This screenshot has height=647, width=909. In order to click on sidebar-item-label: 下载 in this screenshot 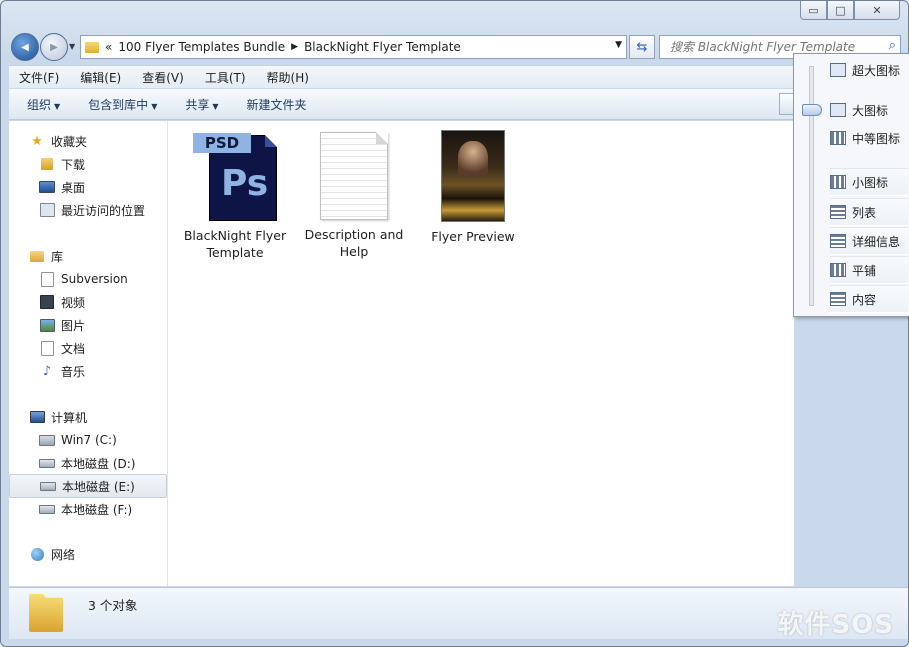, I will do `click(73, 164)`.